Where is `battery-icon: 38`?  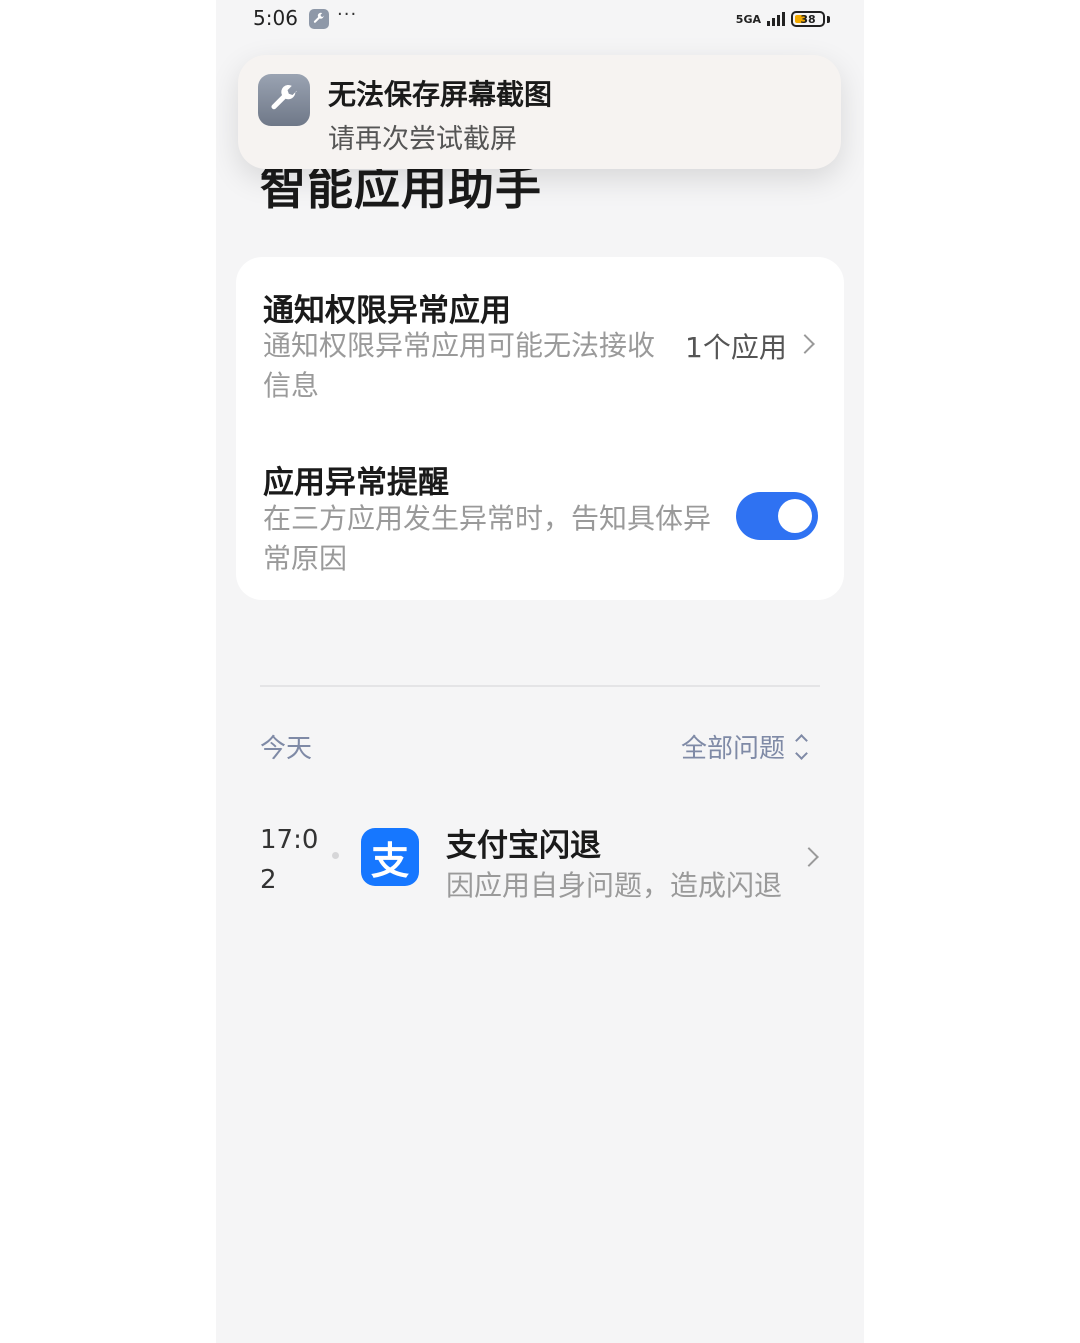 battery-icon: 38 is located at coordinates (808, 19).